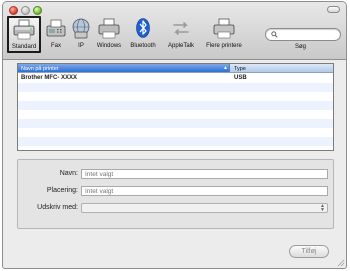 The image size is (350, 271). Describe the element at coordinates (68, 173) in the screenshot. I see `name-label: Navn:` at that location.